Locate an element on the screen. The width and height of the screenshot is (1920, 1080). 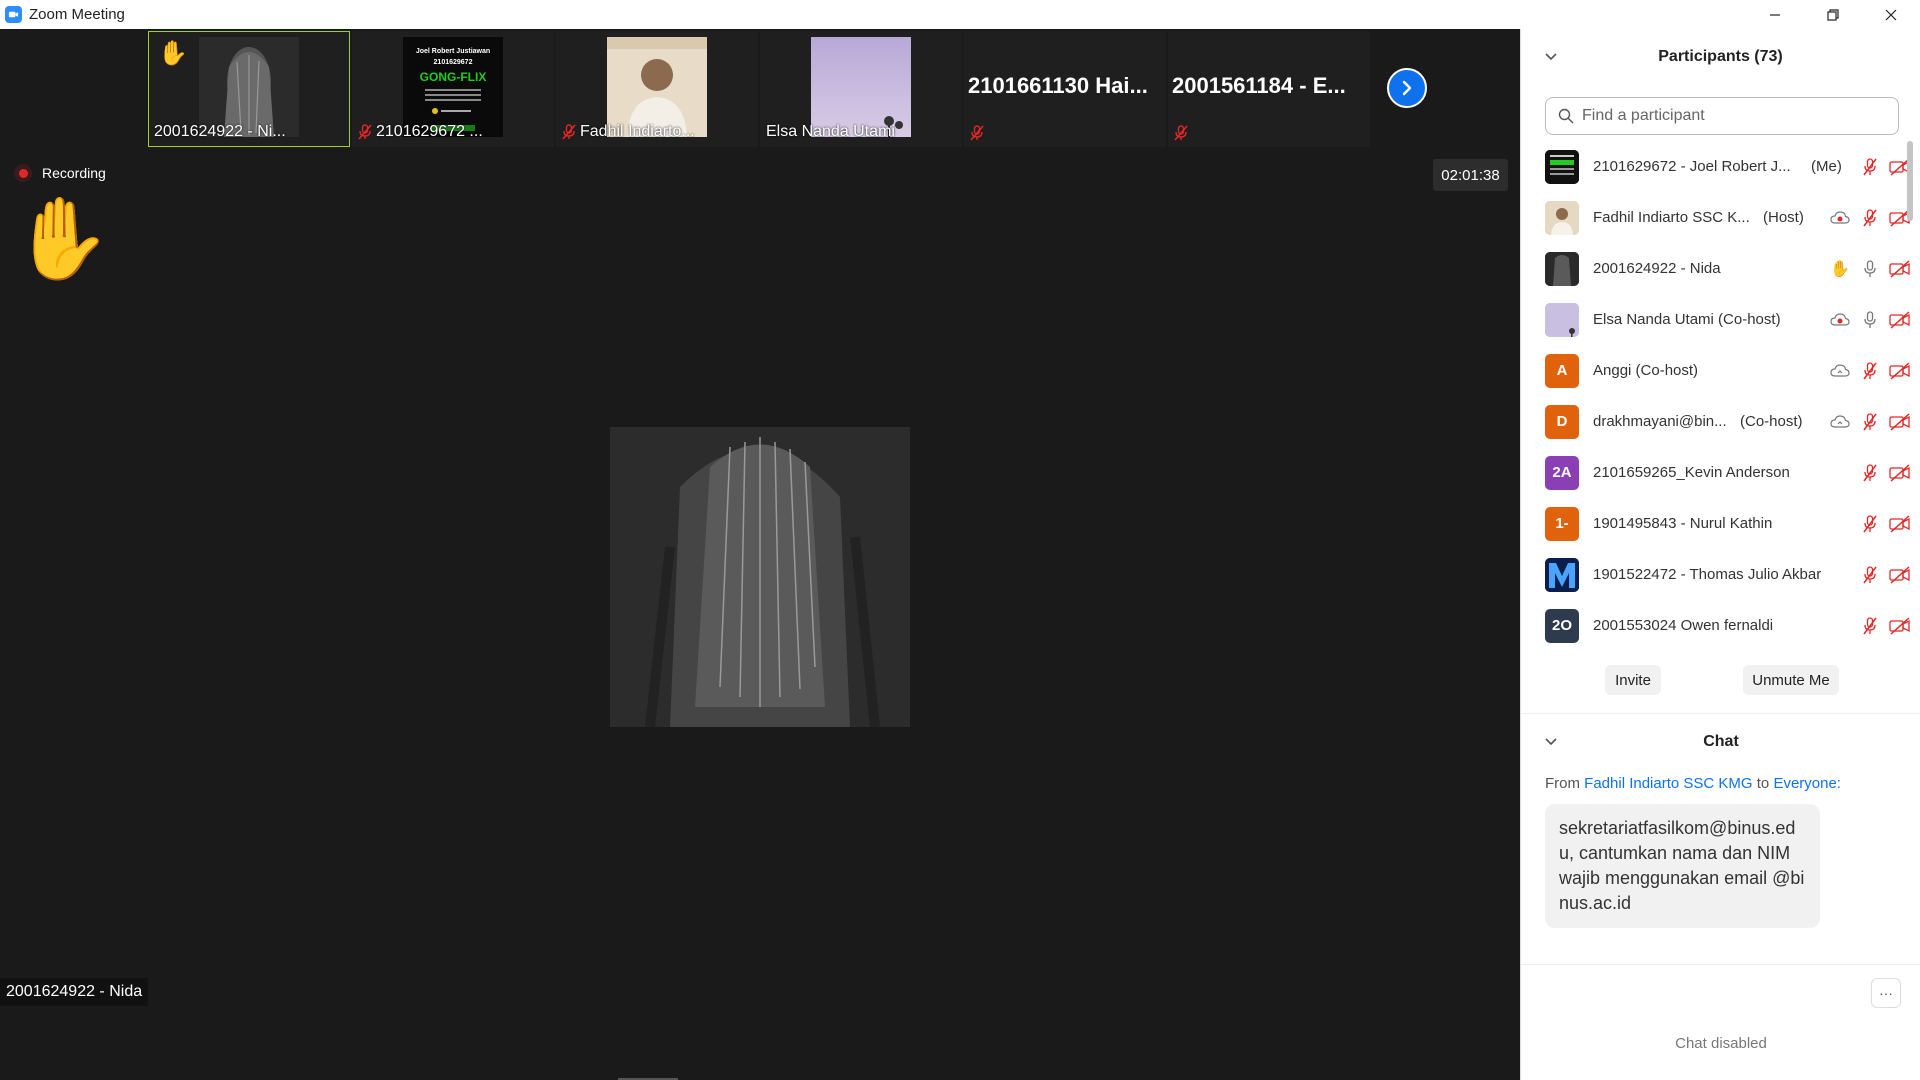
participant-row: Elsa Nanda Utami (Co-host) is located at coordinates (1716, 319).